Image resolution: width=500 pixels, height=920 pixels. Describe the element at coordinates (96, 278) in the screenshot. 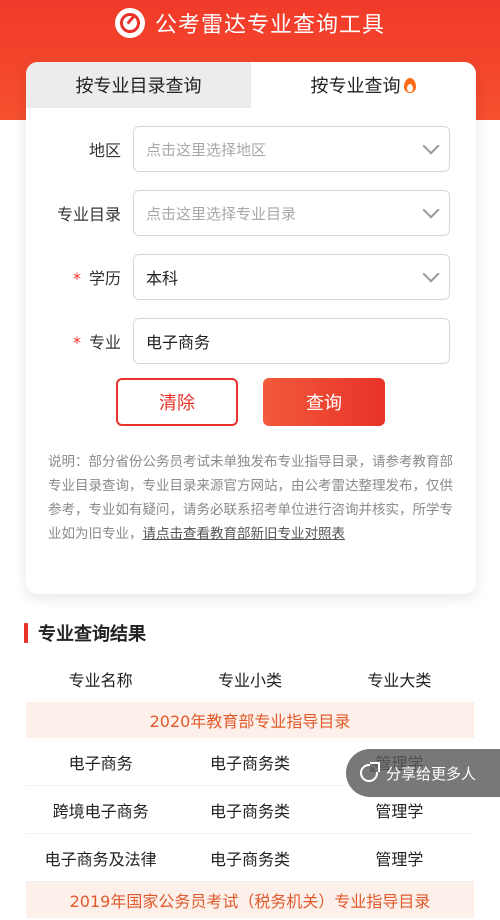

I see `education-label: * 学历` at that location.